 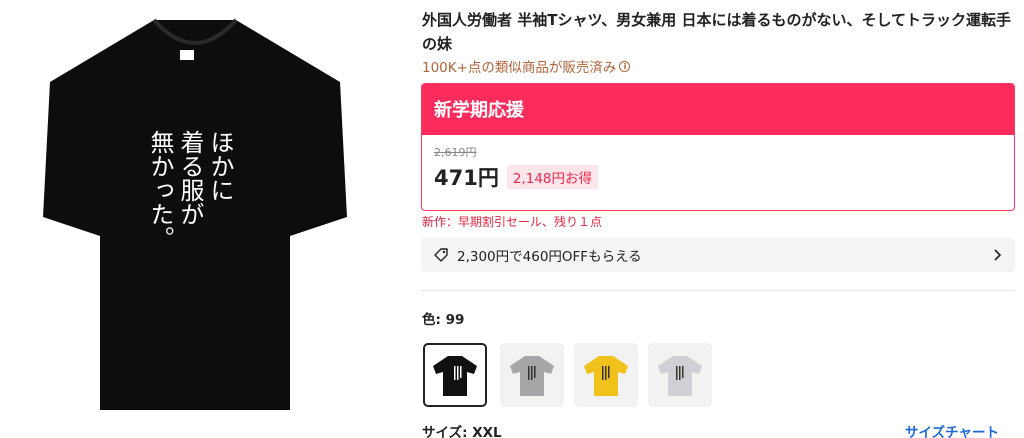 I want to click on color-swatch-black, so click(x=455, y=375).